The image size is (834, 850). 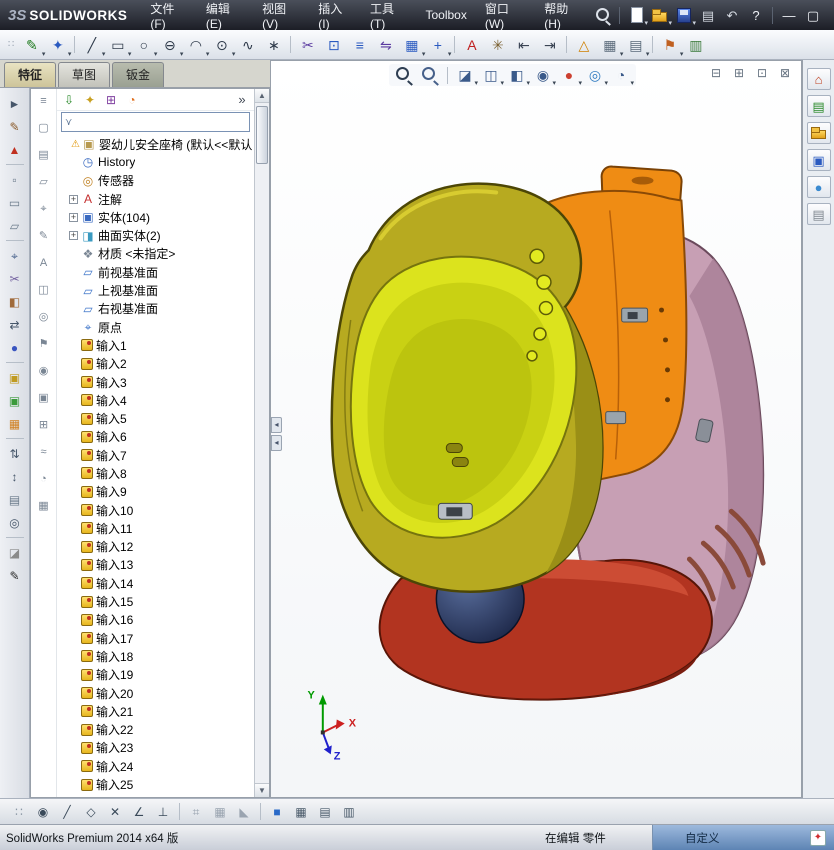 What do you see at coordinates (646, 23) in the screenshot?
I see `new-file-icon-arrow: ▾` at bounding box center [646, 23].